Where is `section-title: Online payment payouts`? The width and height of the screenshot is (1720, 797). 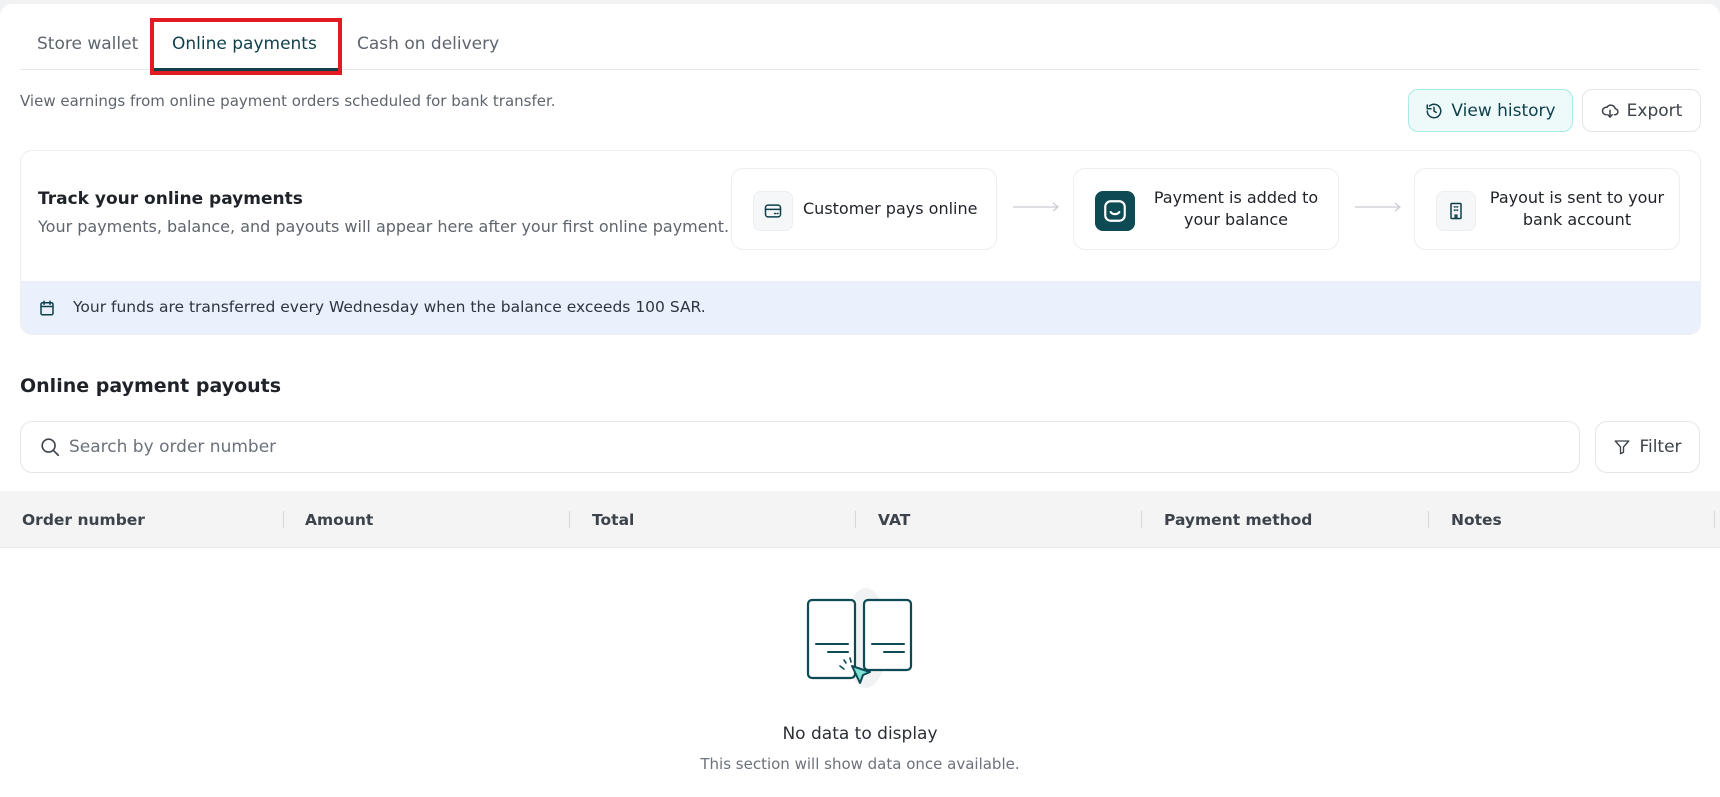 section-title: Online payment payouts is located at coordinates (151, 386).